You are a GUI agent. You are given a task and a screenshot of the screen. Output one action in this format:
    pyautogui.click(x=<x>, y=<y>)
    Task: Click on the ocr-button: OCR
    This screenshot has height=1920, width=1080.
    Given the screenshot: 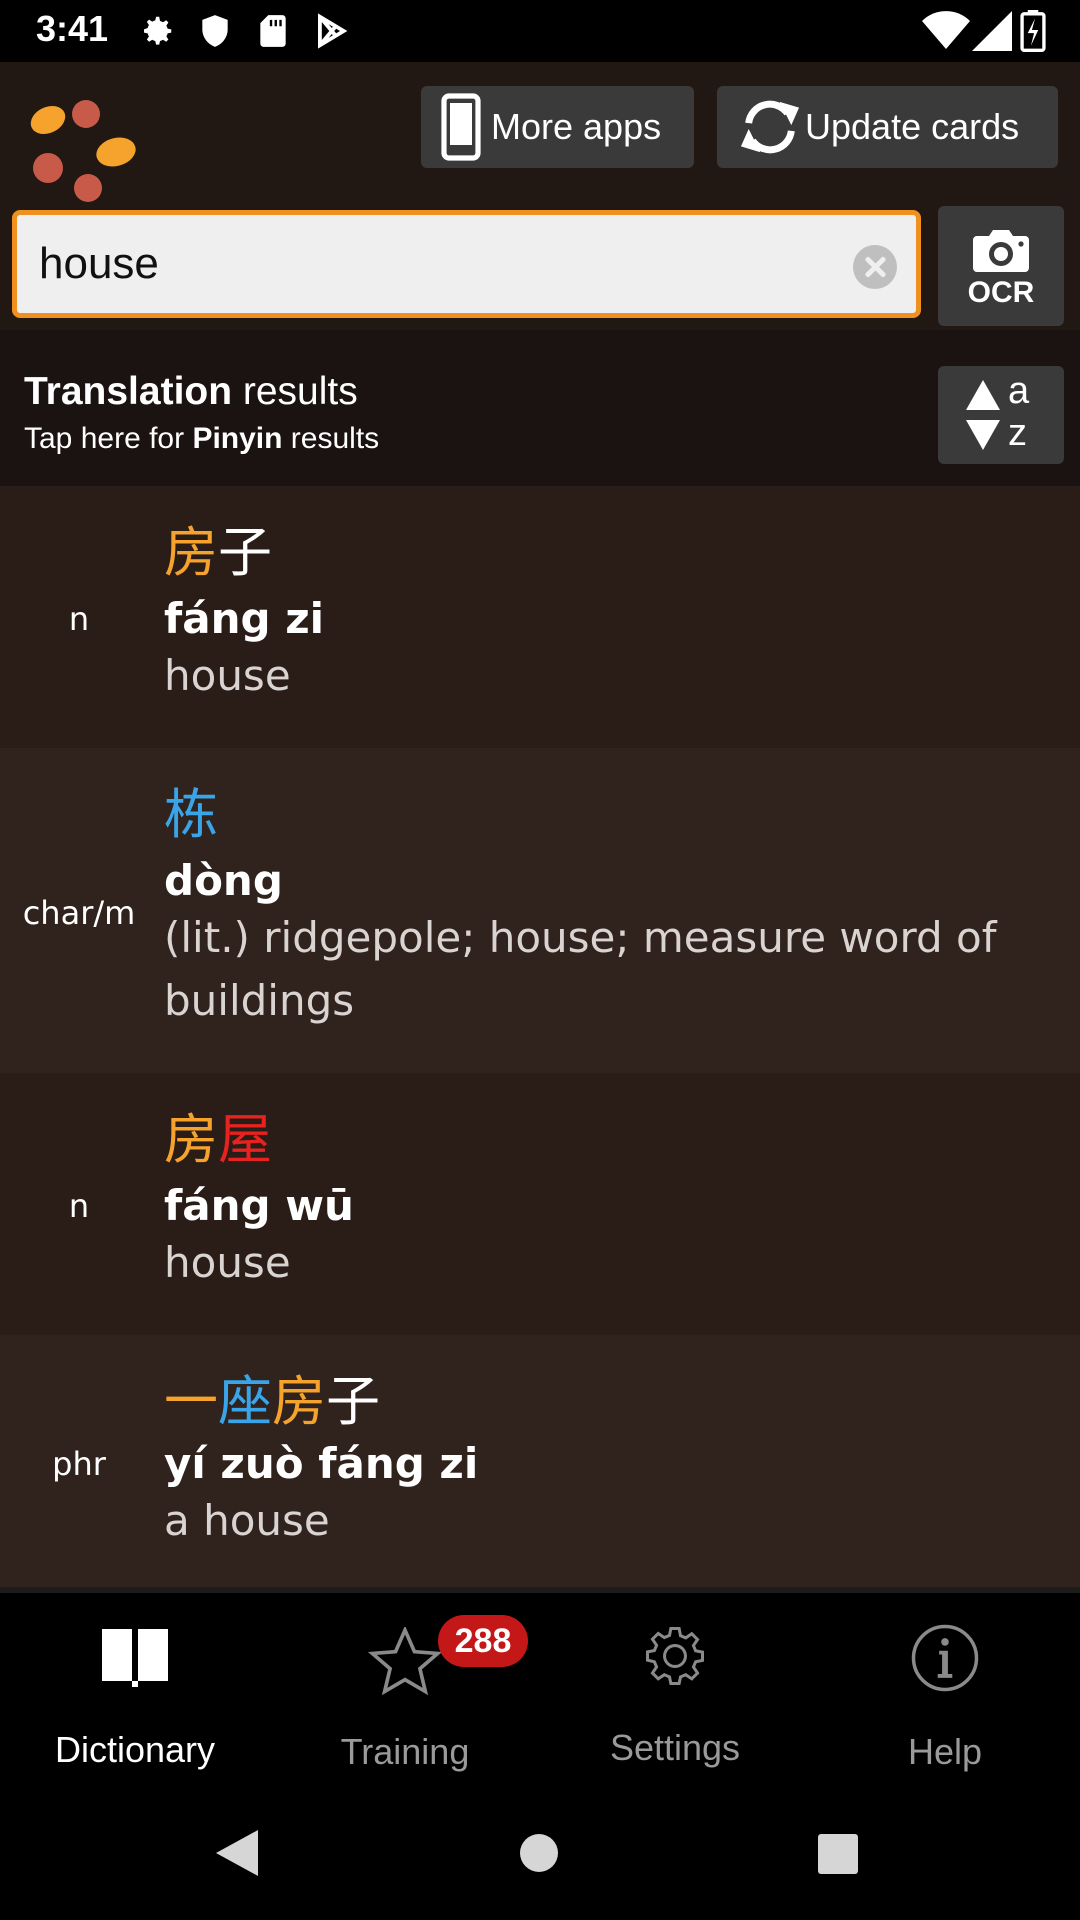 What is the action you would take?
    pyautogui.click(x=1001, y=266)
    